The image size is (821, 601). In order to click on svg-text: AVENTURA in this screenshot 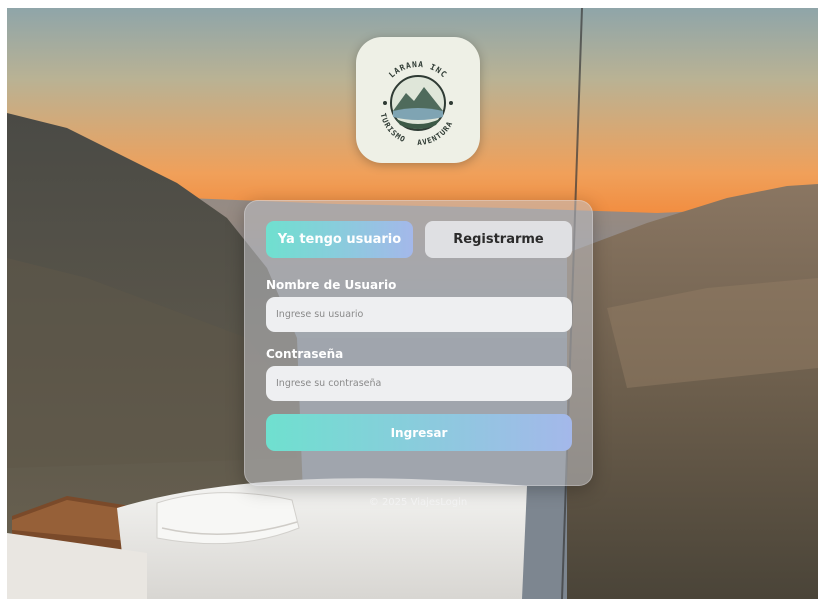, I will do `click(436, 133)`.